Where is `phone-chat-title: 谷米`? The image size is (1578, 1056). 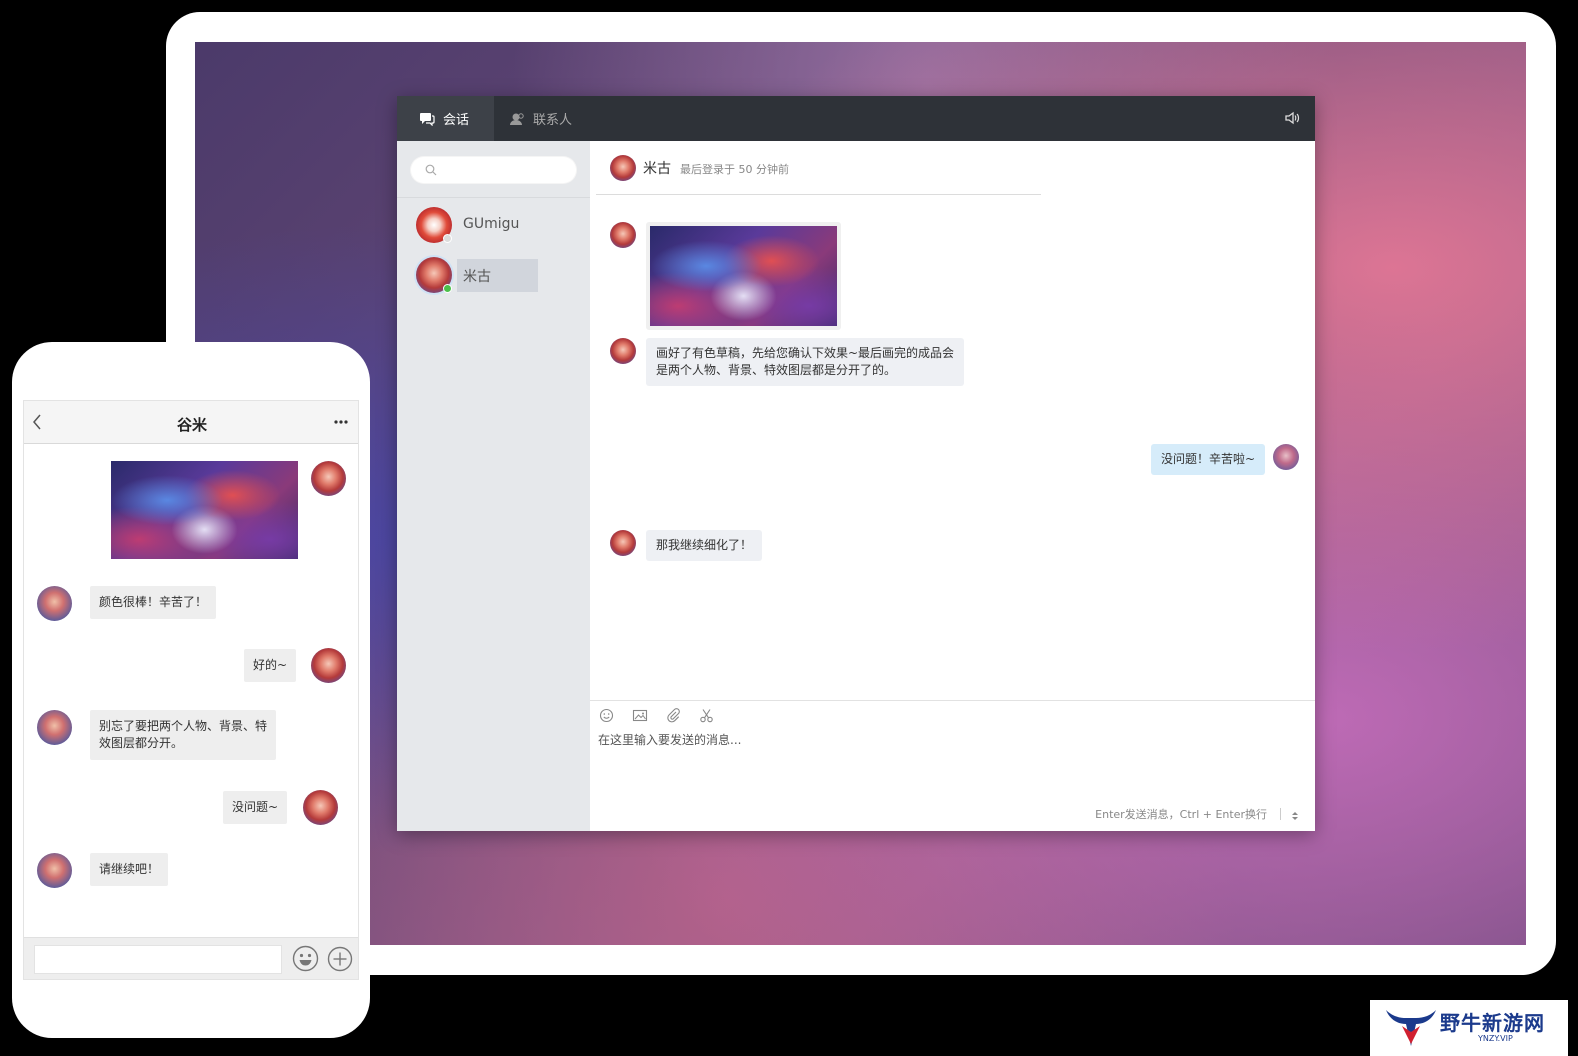
phone-chat-title: 谷米 is located at coordinates (191, 425).